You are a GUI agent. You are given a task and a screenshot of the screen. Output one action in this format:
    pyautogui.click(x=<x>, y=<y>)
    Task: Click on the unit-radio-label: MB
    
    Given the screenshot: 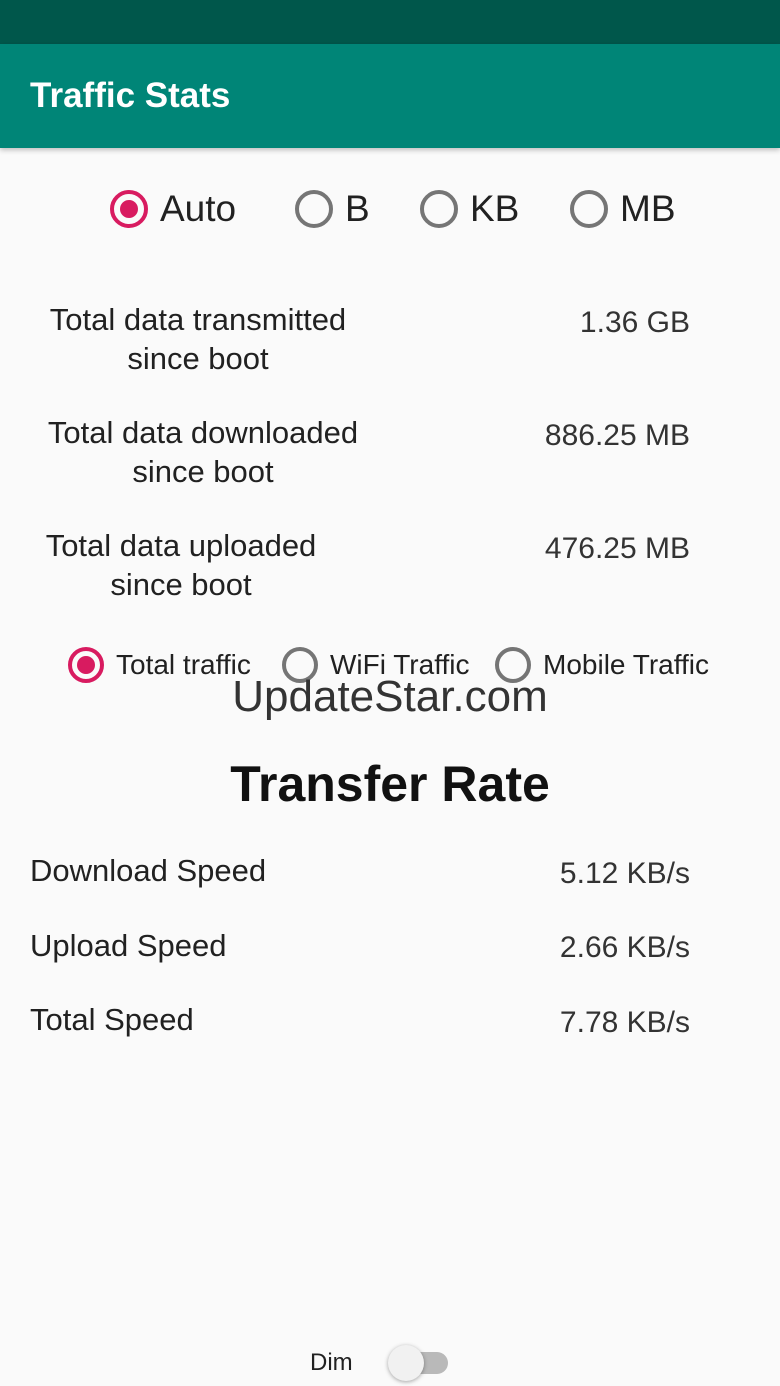 What is the action you would take?
    pyautogui.click(x=648, y=208)
    